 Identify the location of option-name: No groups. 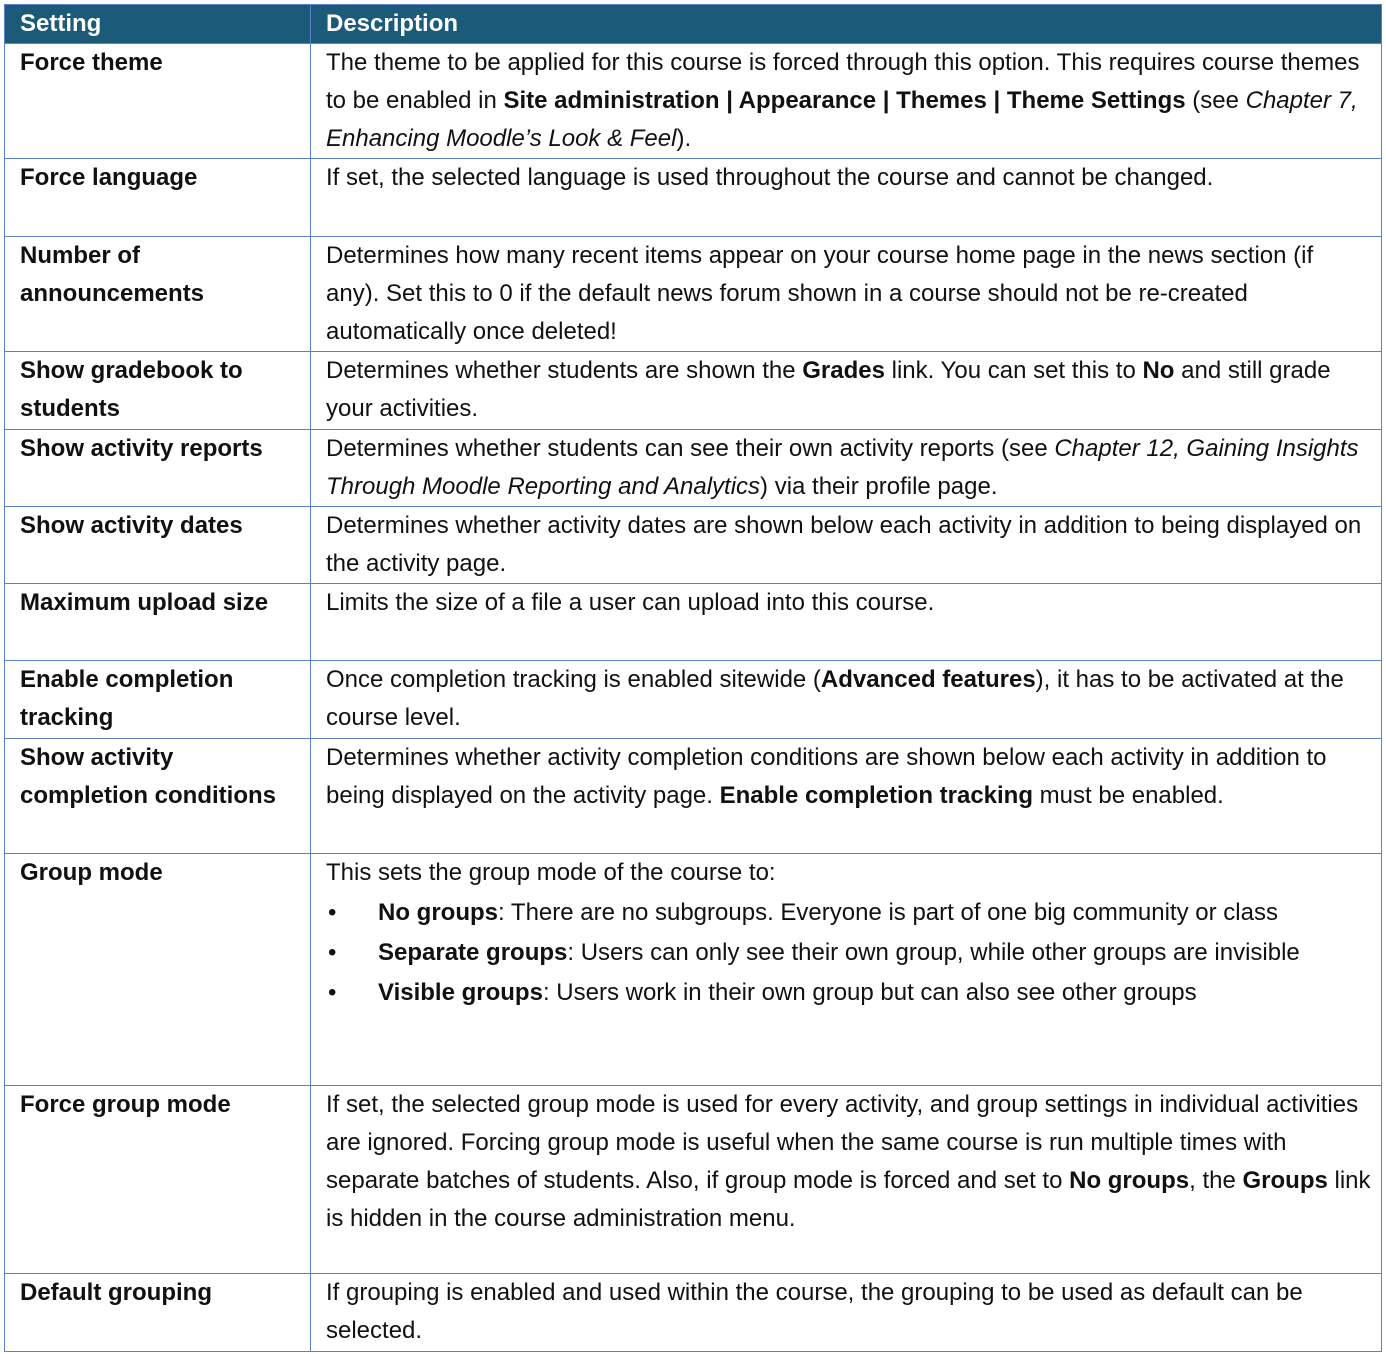
(438, 912).